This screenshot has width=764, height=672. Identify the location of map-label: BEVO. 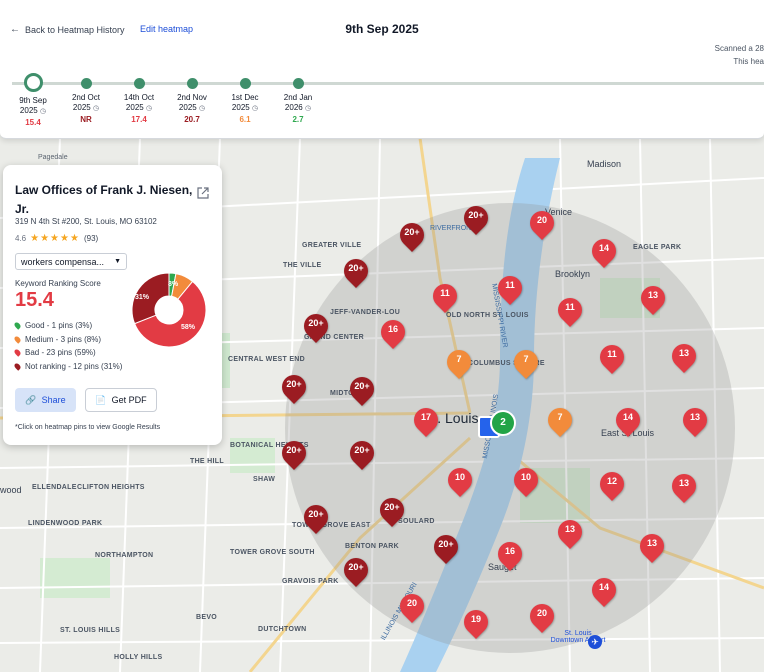
(207, 617).